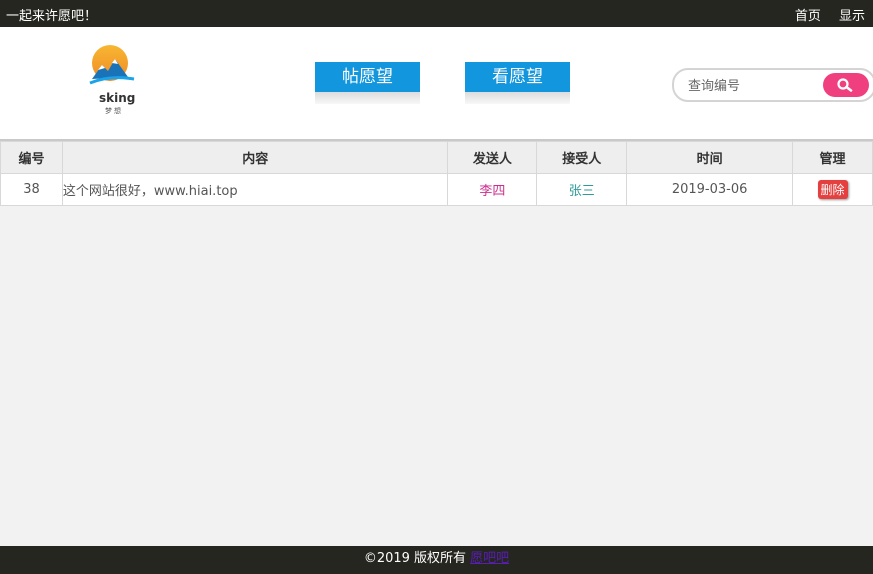  Describe the element at coordinates (710, 189) in the screenshot. I see `cell-date: 2019-03-06` at that location.